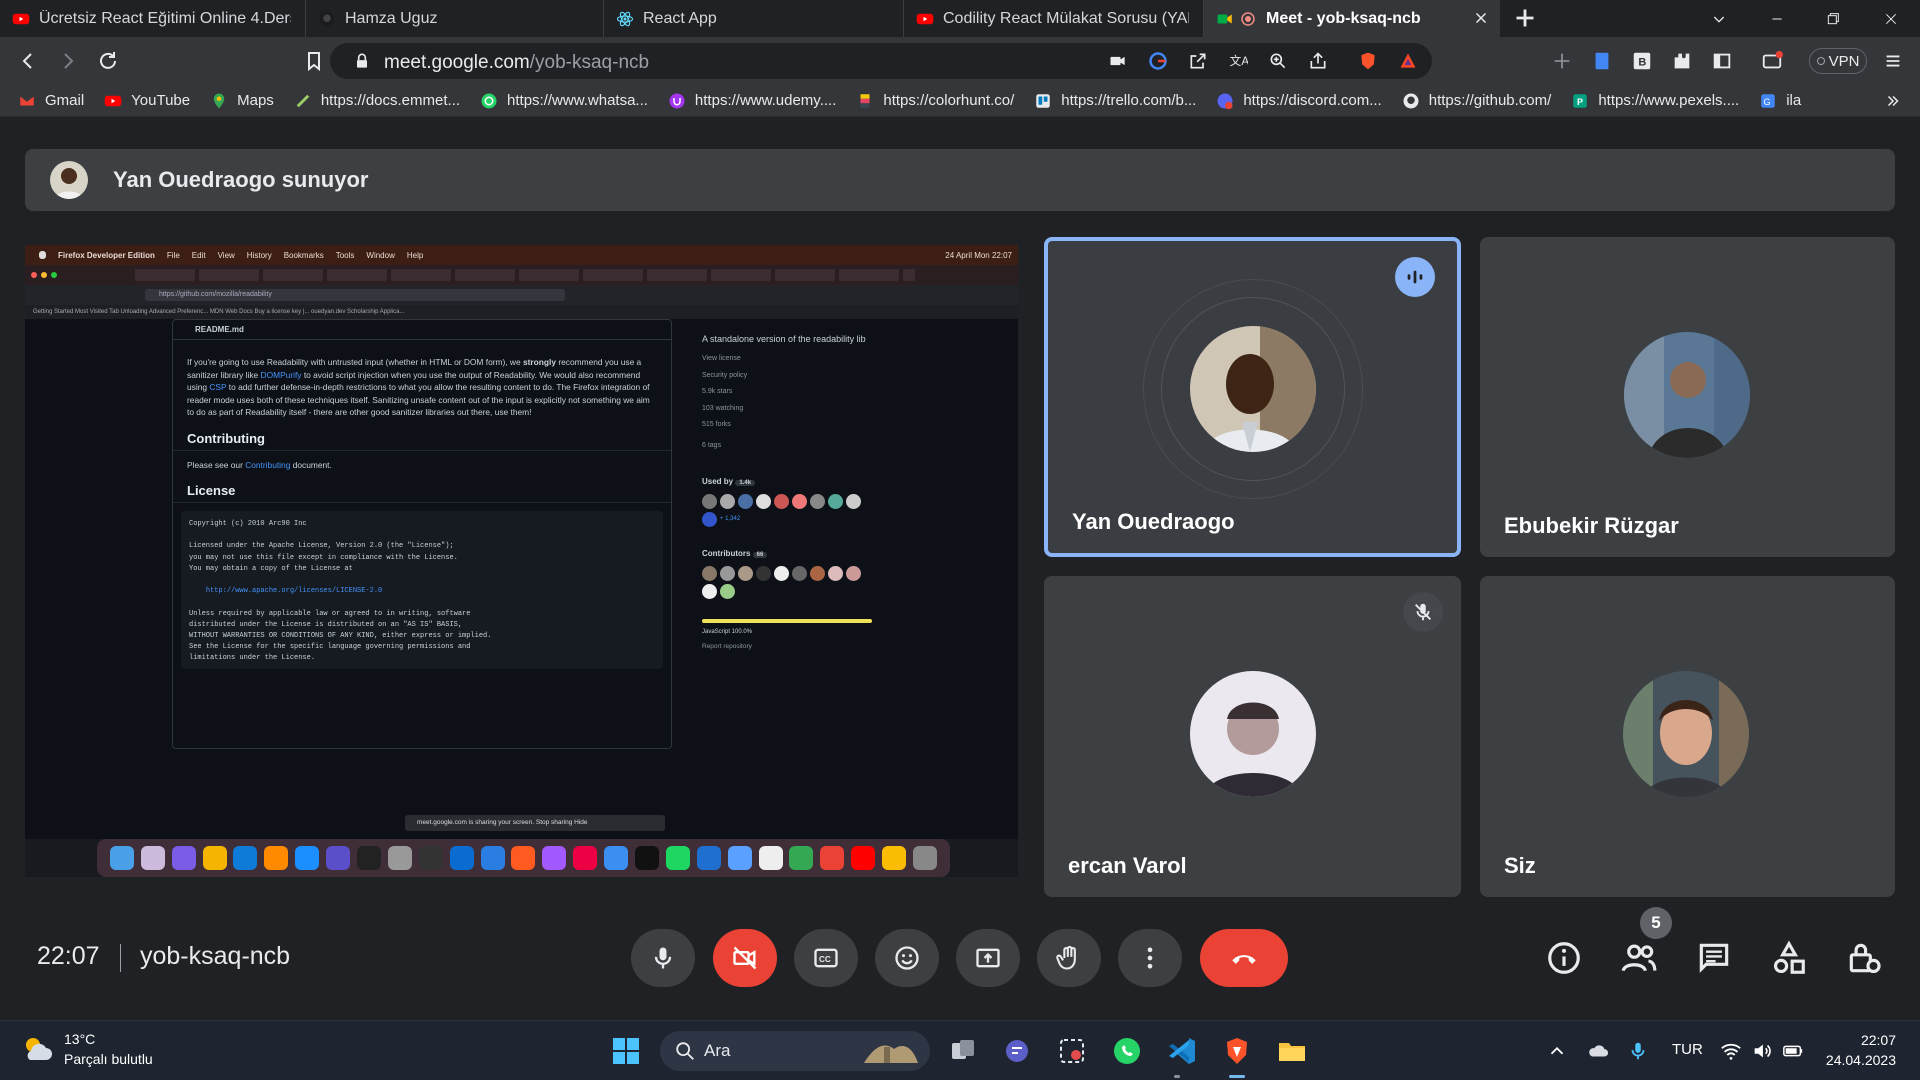 The width and height of the screenshot is (1920, 1080). Describe the element at coordinates (1072, 1051) in the screenshot. I see `snipping-tool-icon` at that location.